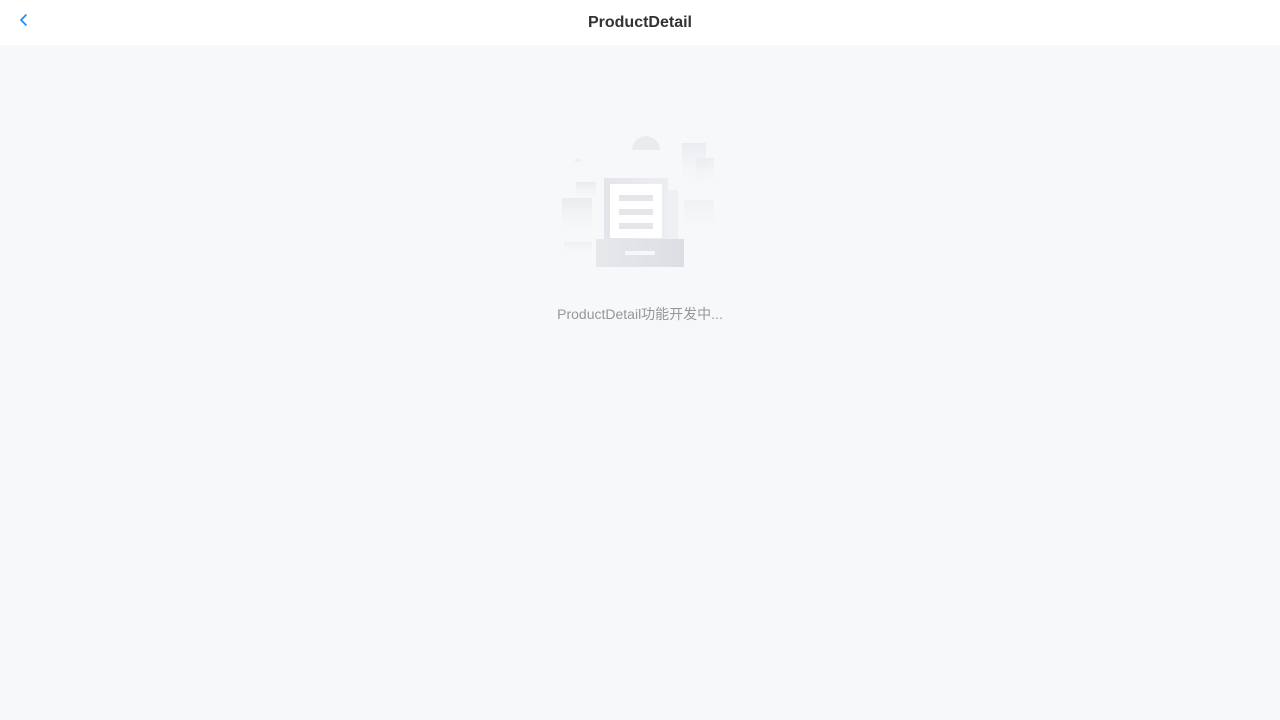  I want to click on nav-bar: ProductDetail, so click(640, 22).